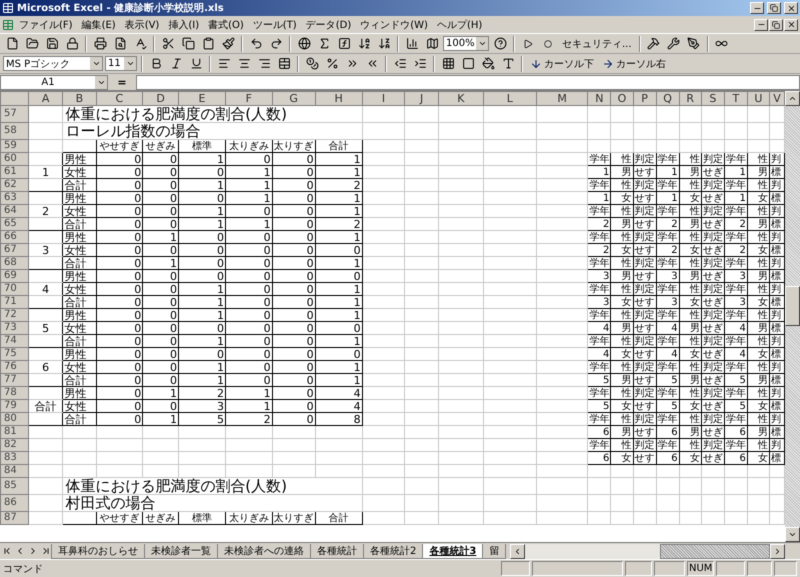 This screenshot has width=800, height=577. I want to click on row-number: 57, so click(14, 114).